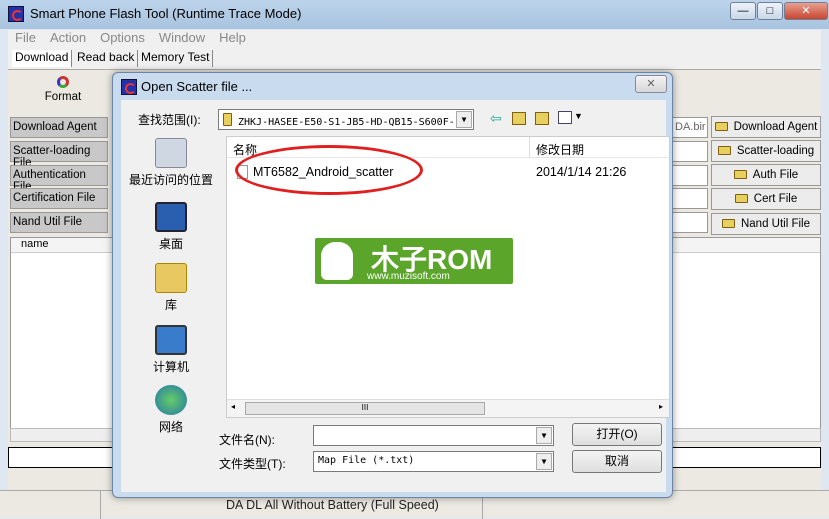  Describe the element at coordinates (806, 11) in the screenshot. I see `close-button: ✕` at that location.